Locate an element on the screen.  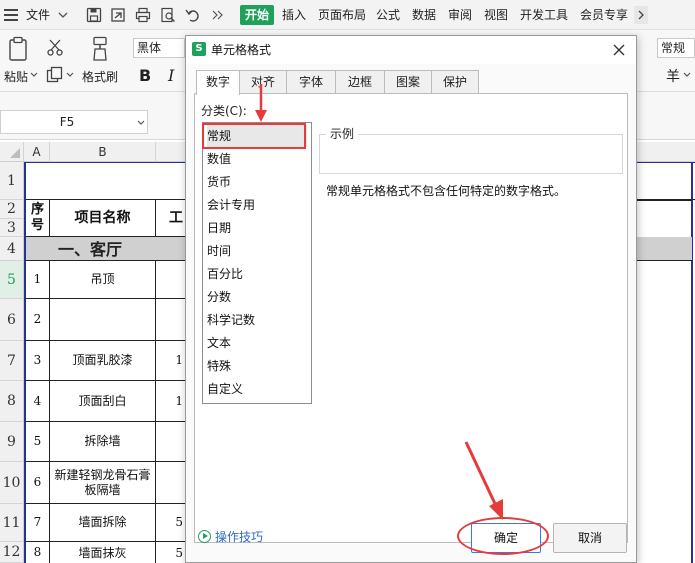
currency-button: 羊 is located at coordinates (673, 76).